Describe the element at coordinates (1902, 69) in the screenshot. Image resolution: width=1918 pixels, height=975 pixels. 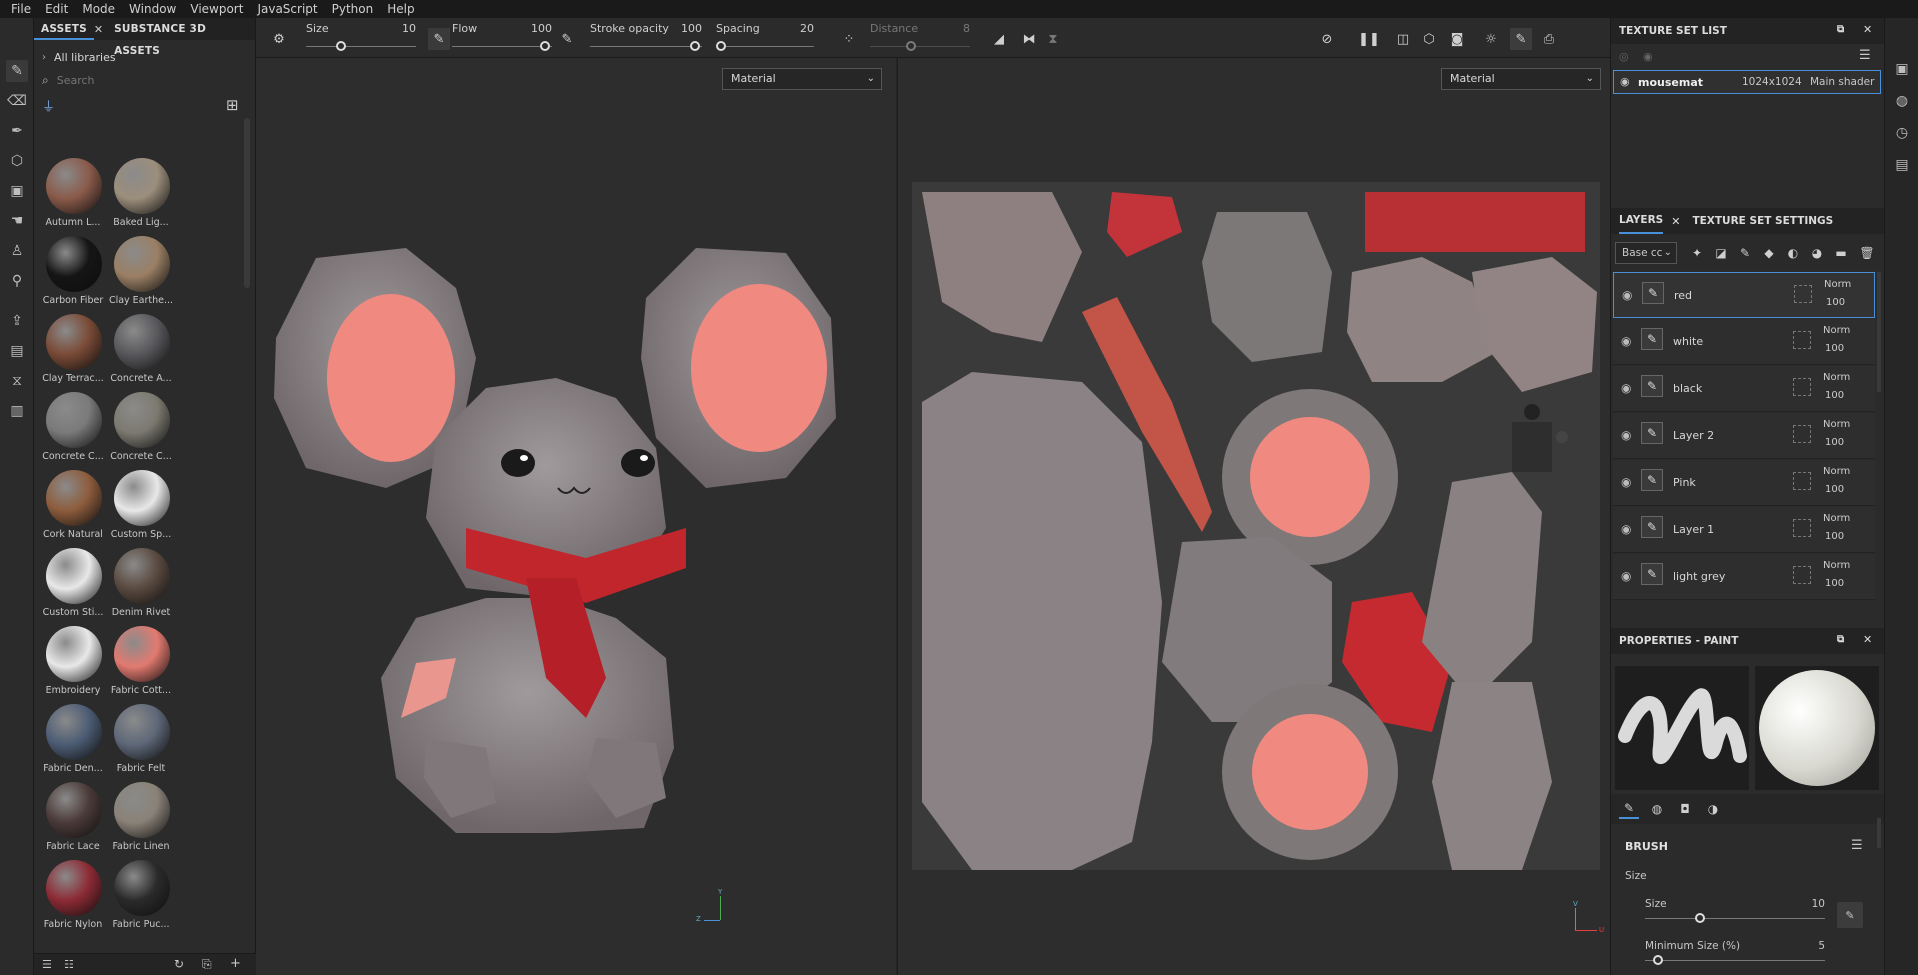
I see `texture-set-dock-icon: ▣` at that location.